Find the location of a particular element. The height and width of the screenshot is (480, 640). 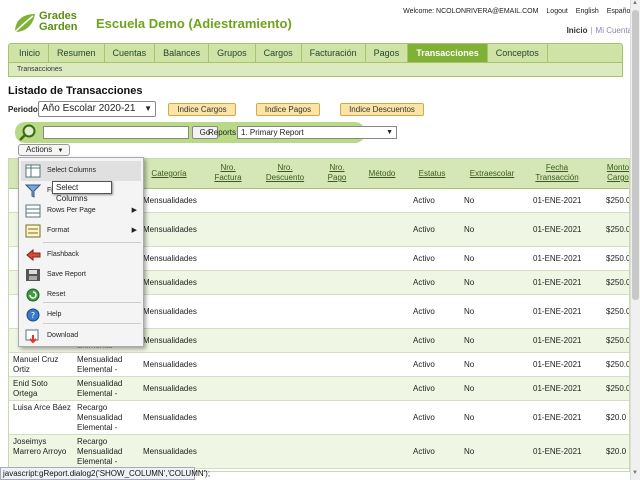

actions-label: Actions is located at coordinates (39, 149).